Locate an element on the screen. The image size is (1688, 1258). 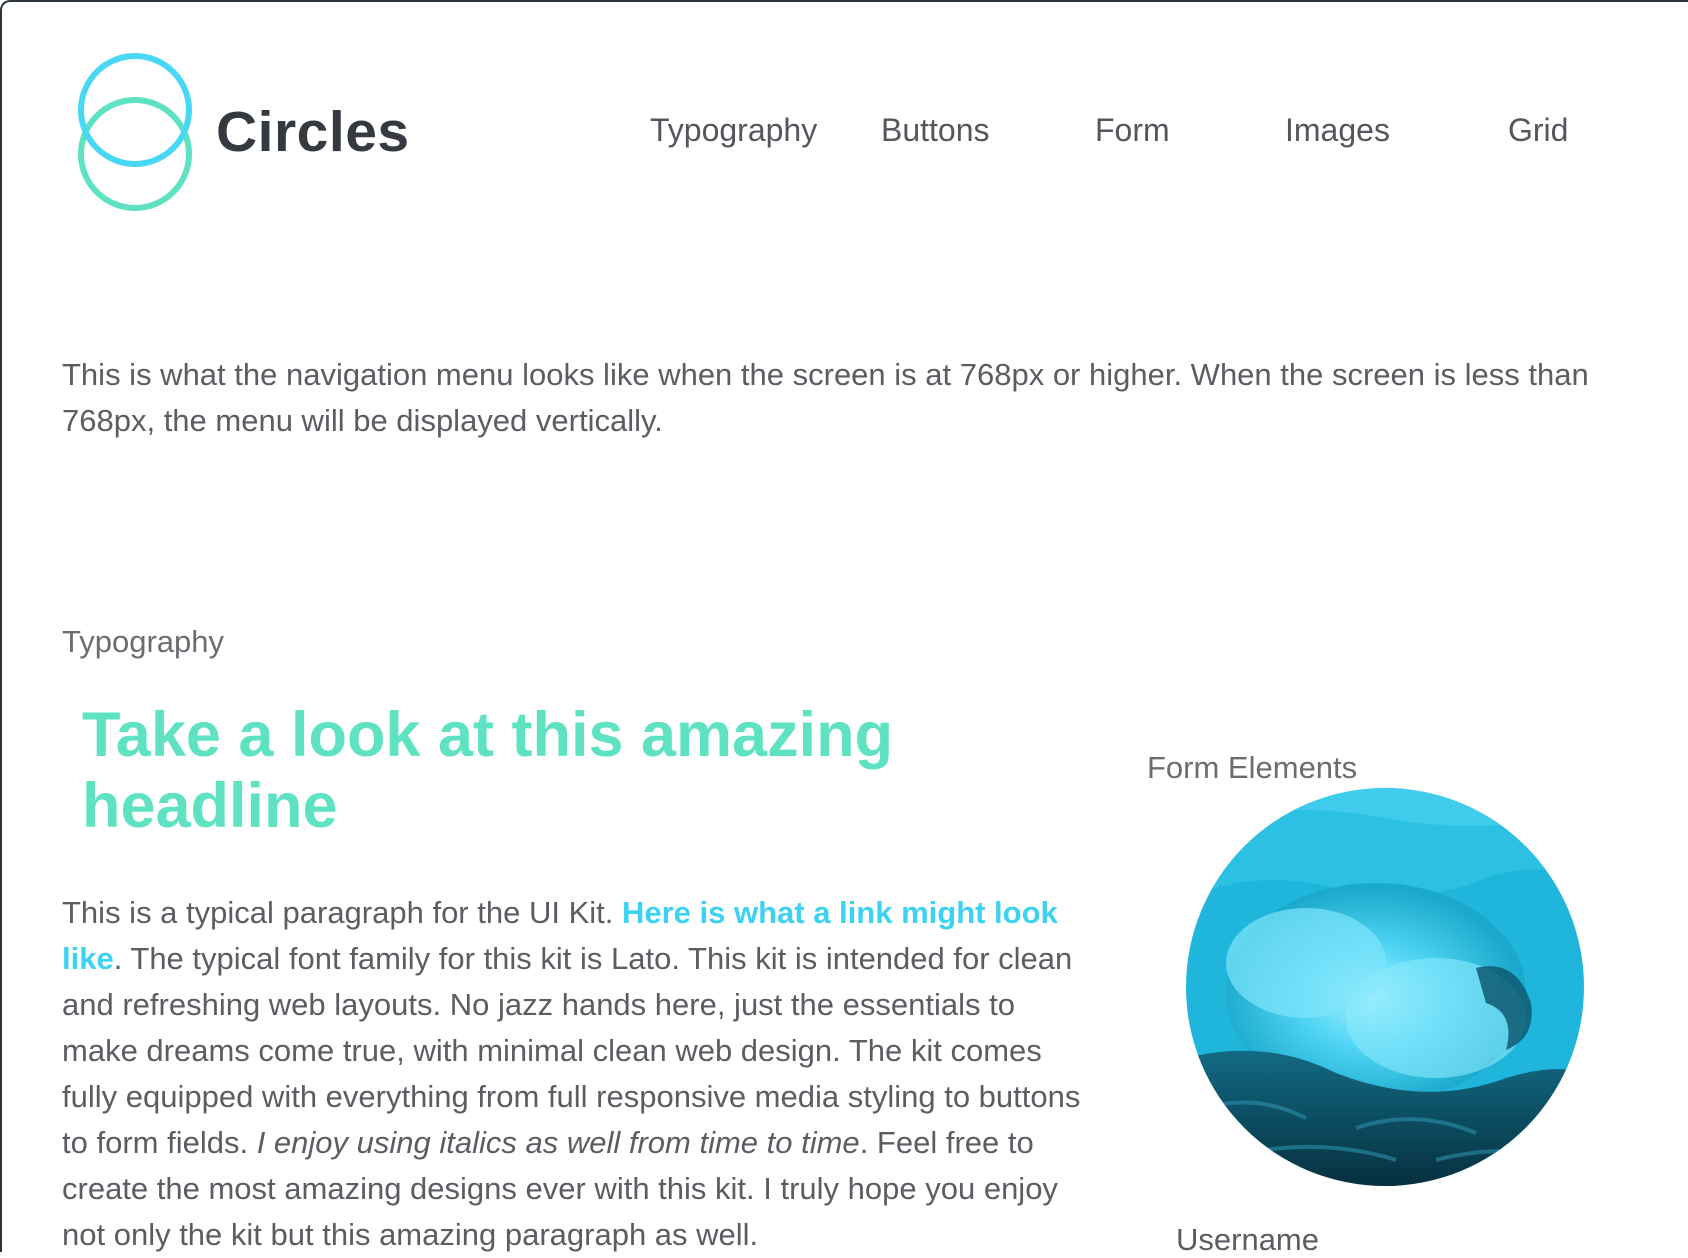
nav-item-images: Images is located at coordinates (1337, 130).